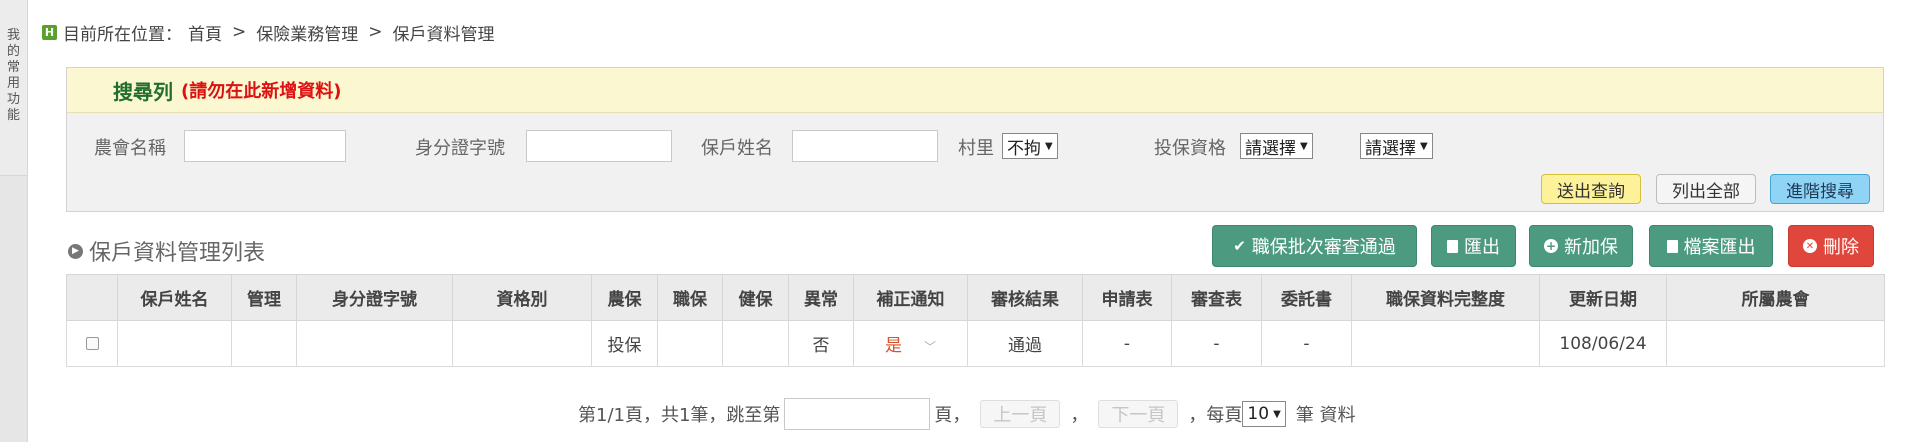 Image resolution: width=1920 pixels, height=442 pixels. Describe the element at coordinates (92, 297) in the screenshot. I see `col-header-select` at that location.